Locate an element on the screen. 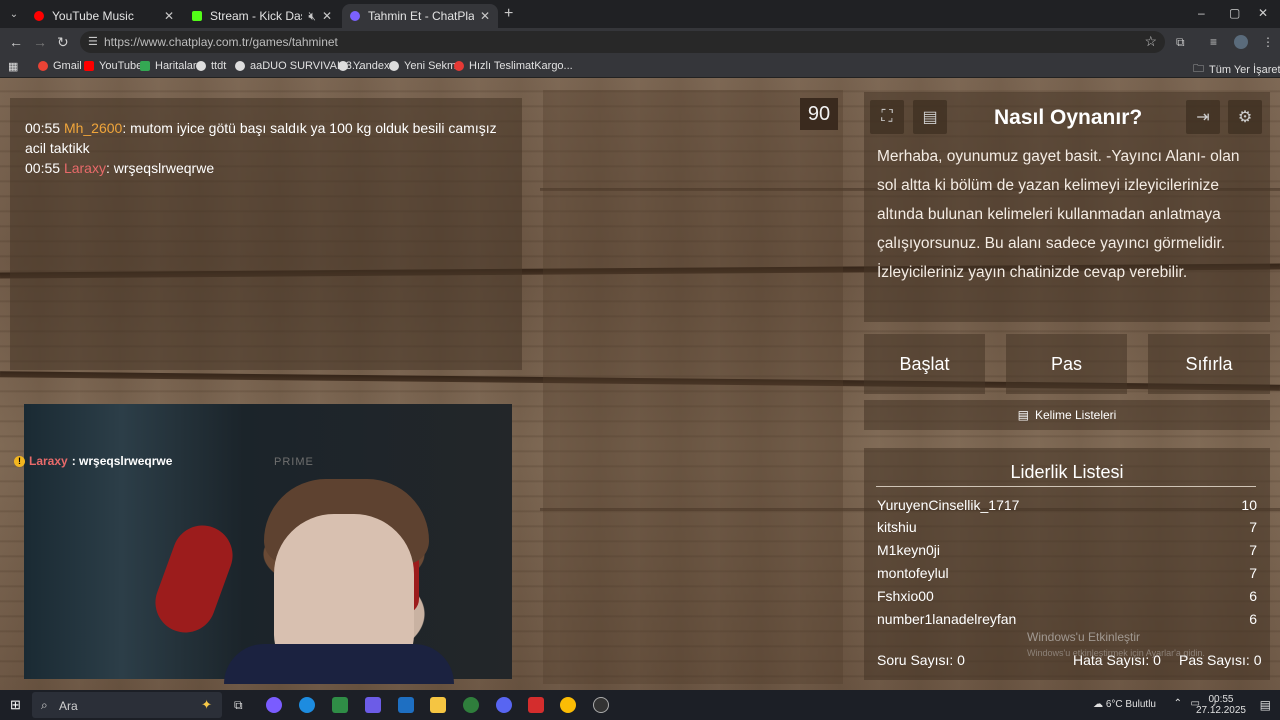  leader-score: 10 is located at coordinates (1249, 505).